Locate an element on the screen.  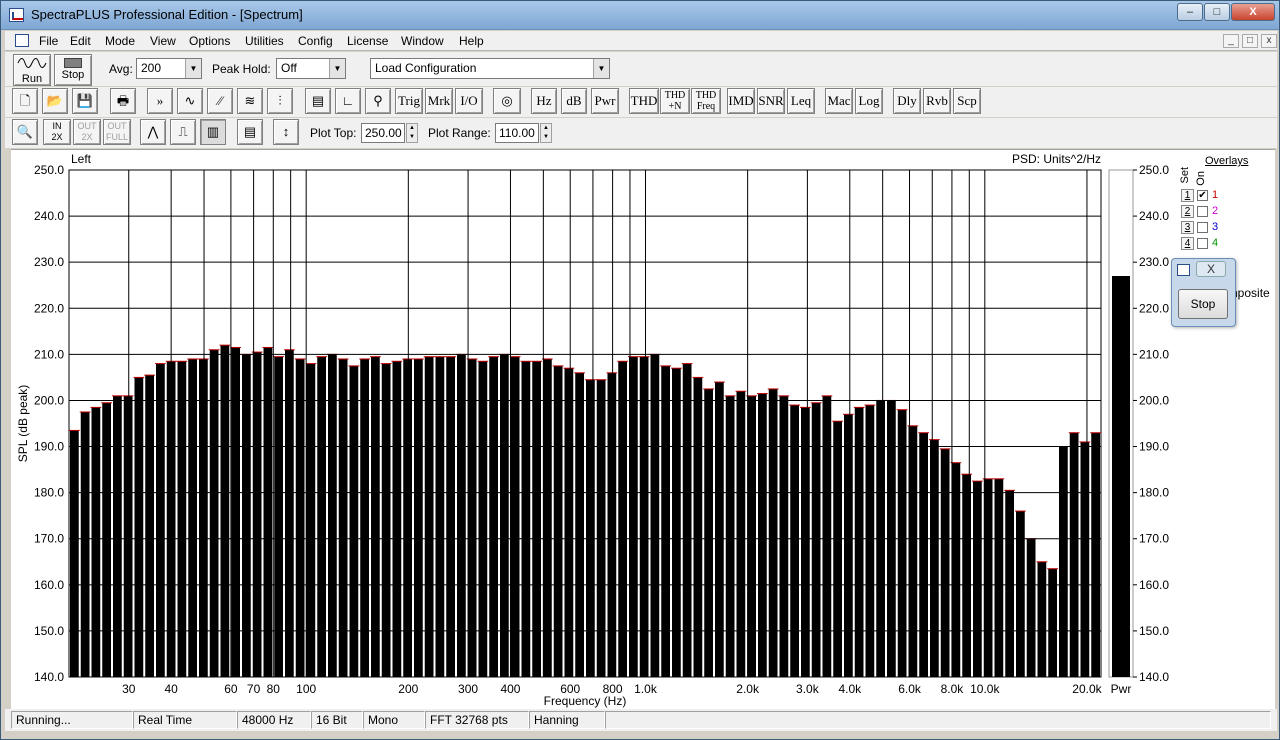
menu-view: View is located at coordinates (163, 41).